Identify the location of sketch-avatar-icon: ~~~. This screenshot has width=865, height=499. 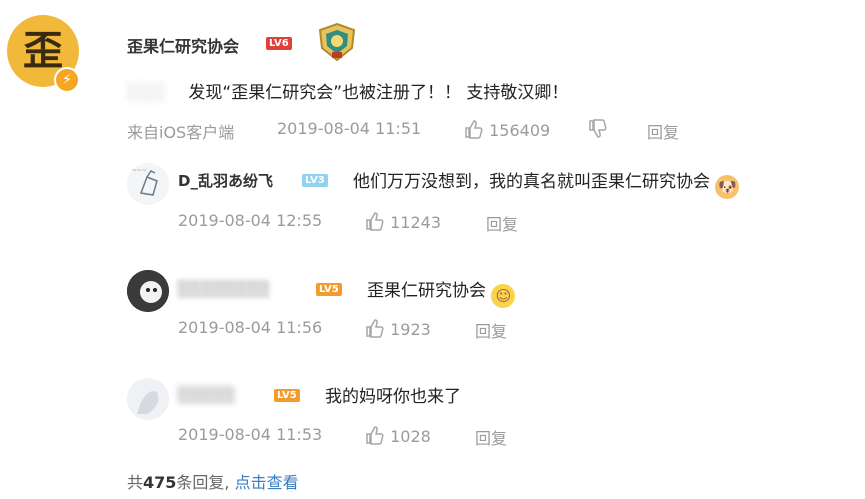
(148, 184).